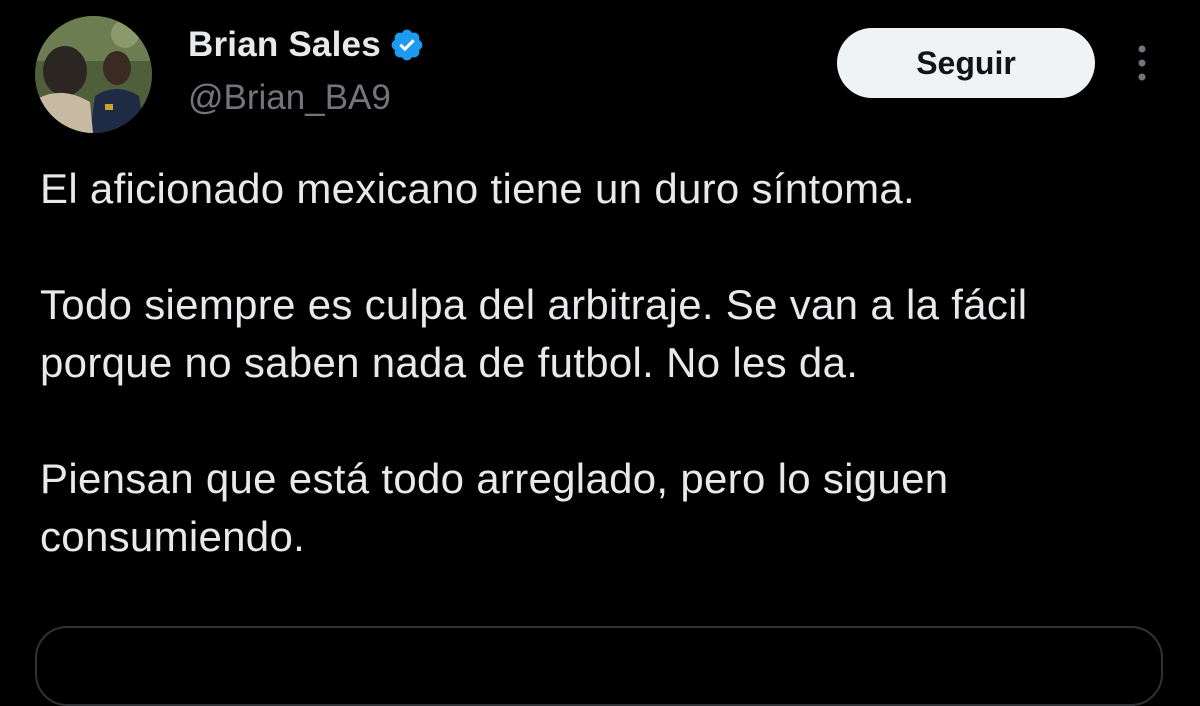 The image size is (1200, 706). Describe the element at coordinates (306, 70) in the screenshot. I see `author-block: Brian Sales @Brian_BA9` at that location.